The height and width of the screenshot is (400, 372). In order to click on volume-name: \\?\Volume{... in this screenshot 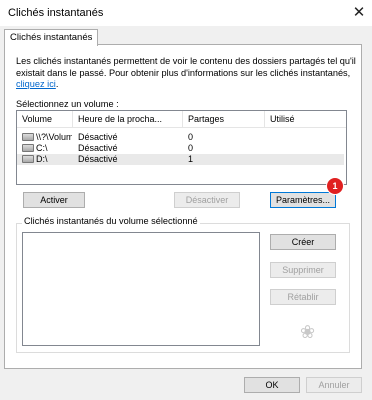, I will do `click(54, 137)`.